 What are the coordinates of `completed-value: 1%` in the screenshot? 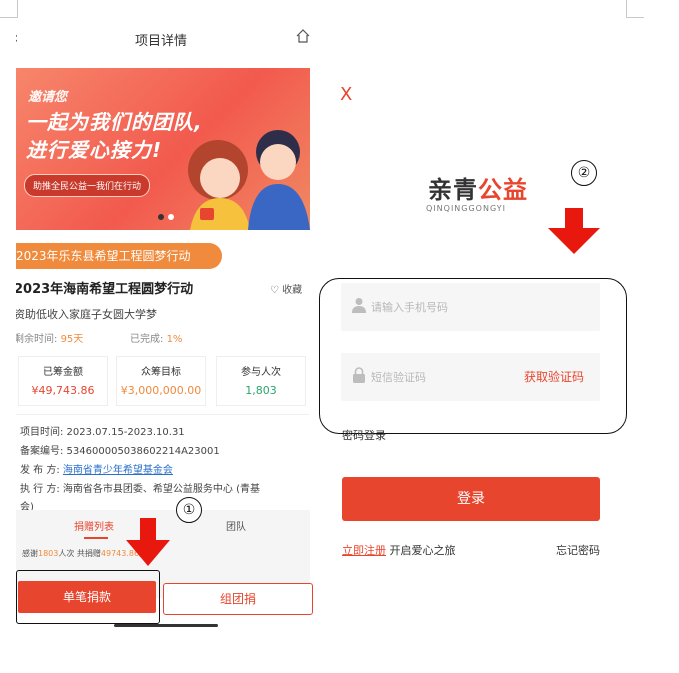 It's located at (174, 339).